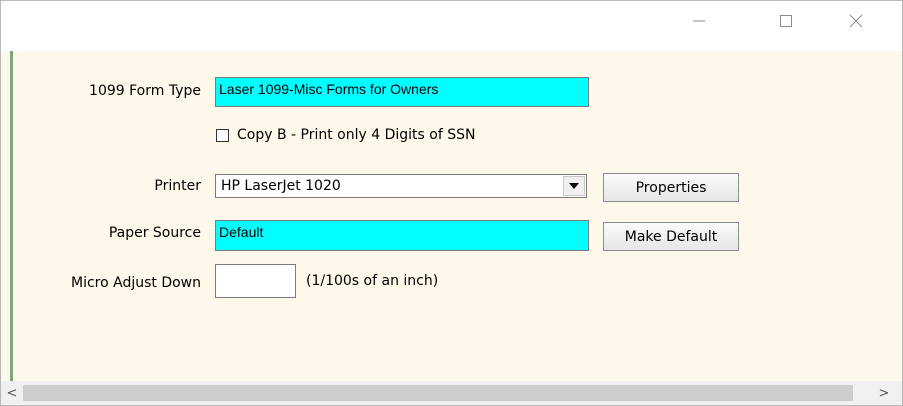 The image size is (903, 406). I want to click on paper-source-label: Paper Source, so click(154, 233).